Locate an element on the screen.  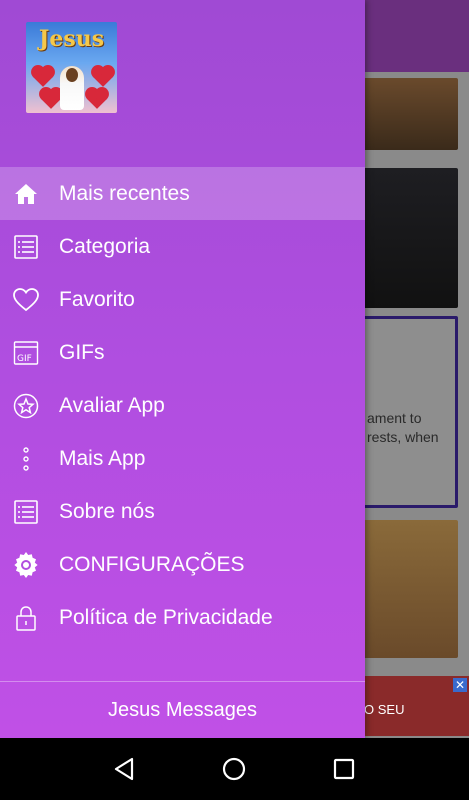
app-logo: Jesus is located at coordinates (71, 67).